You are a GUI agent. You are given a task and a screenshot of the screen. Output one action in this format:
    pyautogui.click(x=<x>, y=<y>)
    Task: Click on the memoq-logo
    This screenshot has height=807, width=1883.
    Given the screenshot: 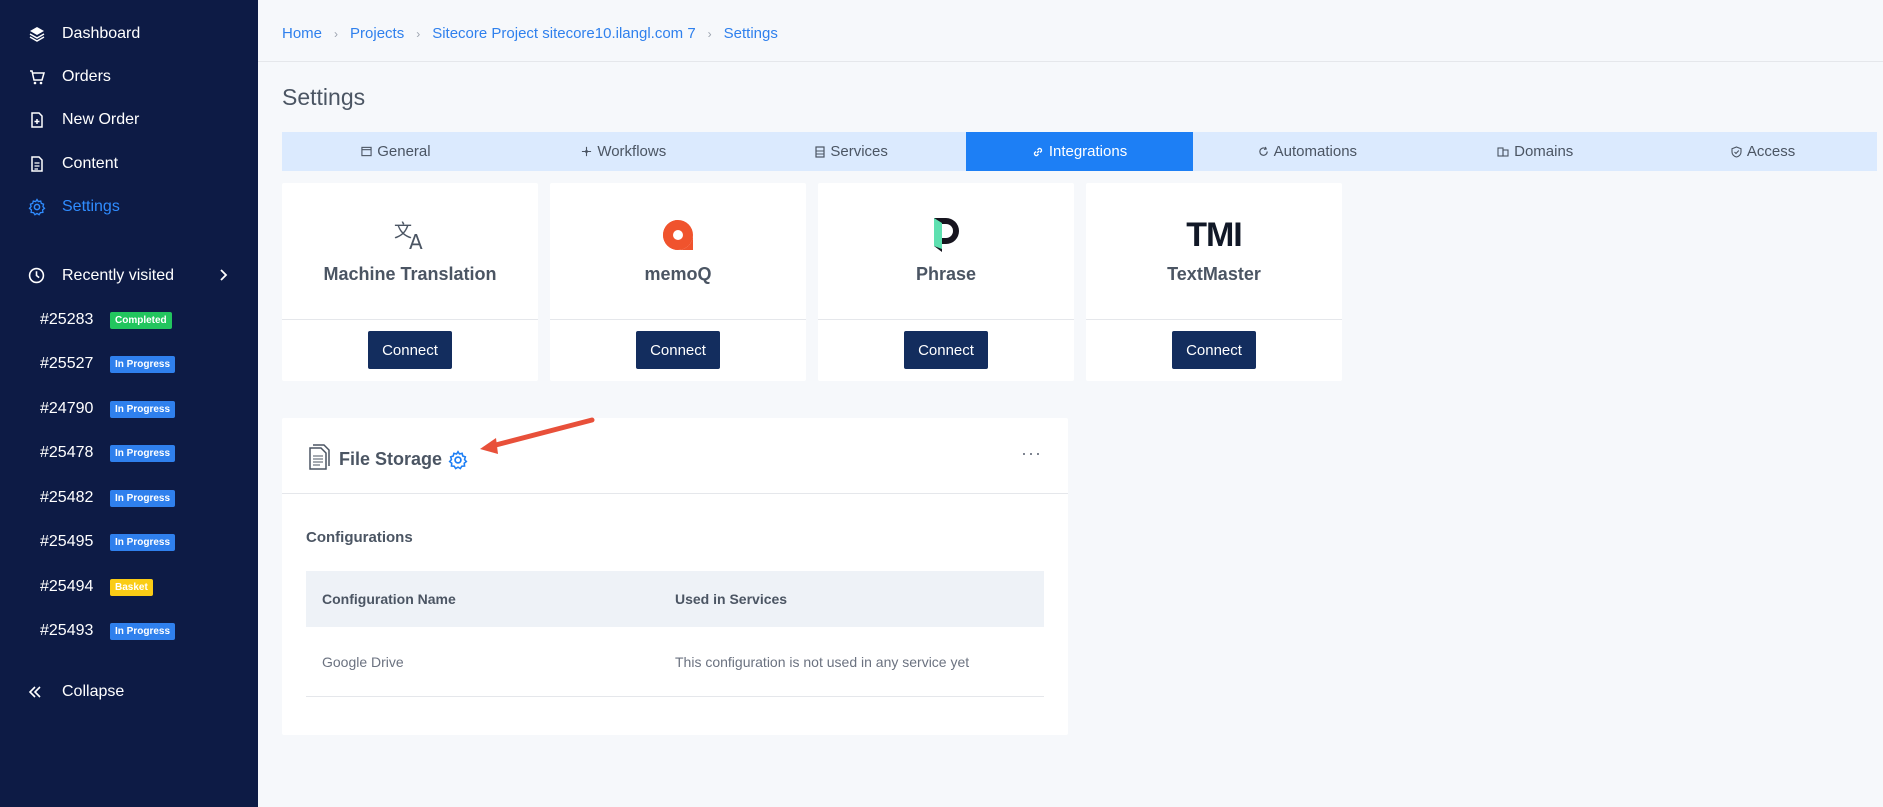 What is the action you would take?
    pyautogui.click(x=678, y=235)
    